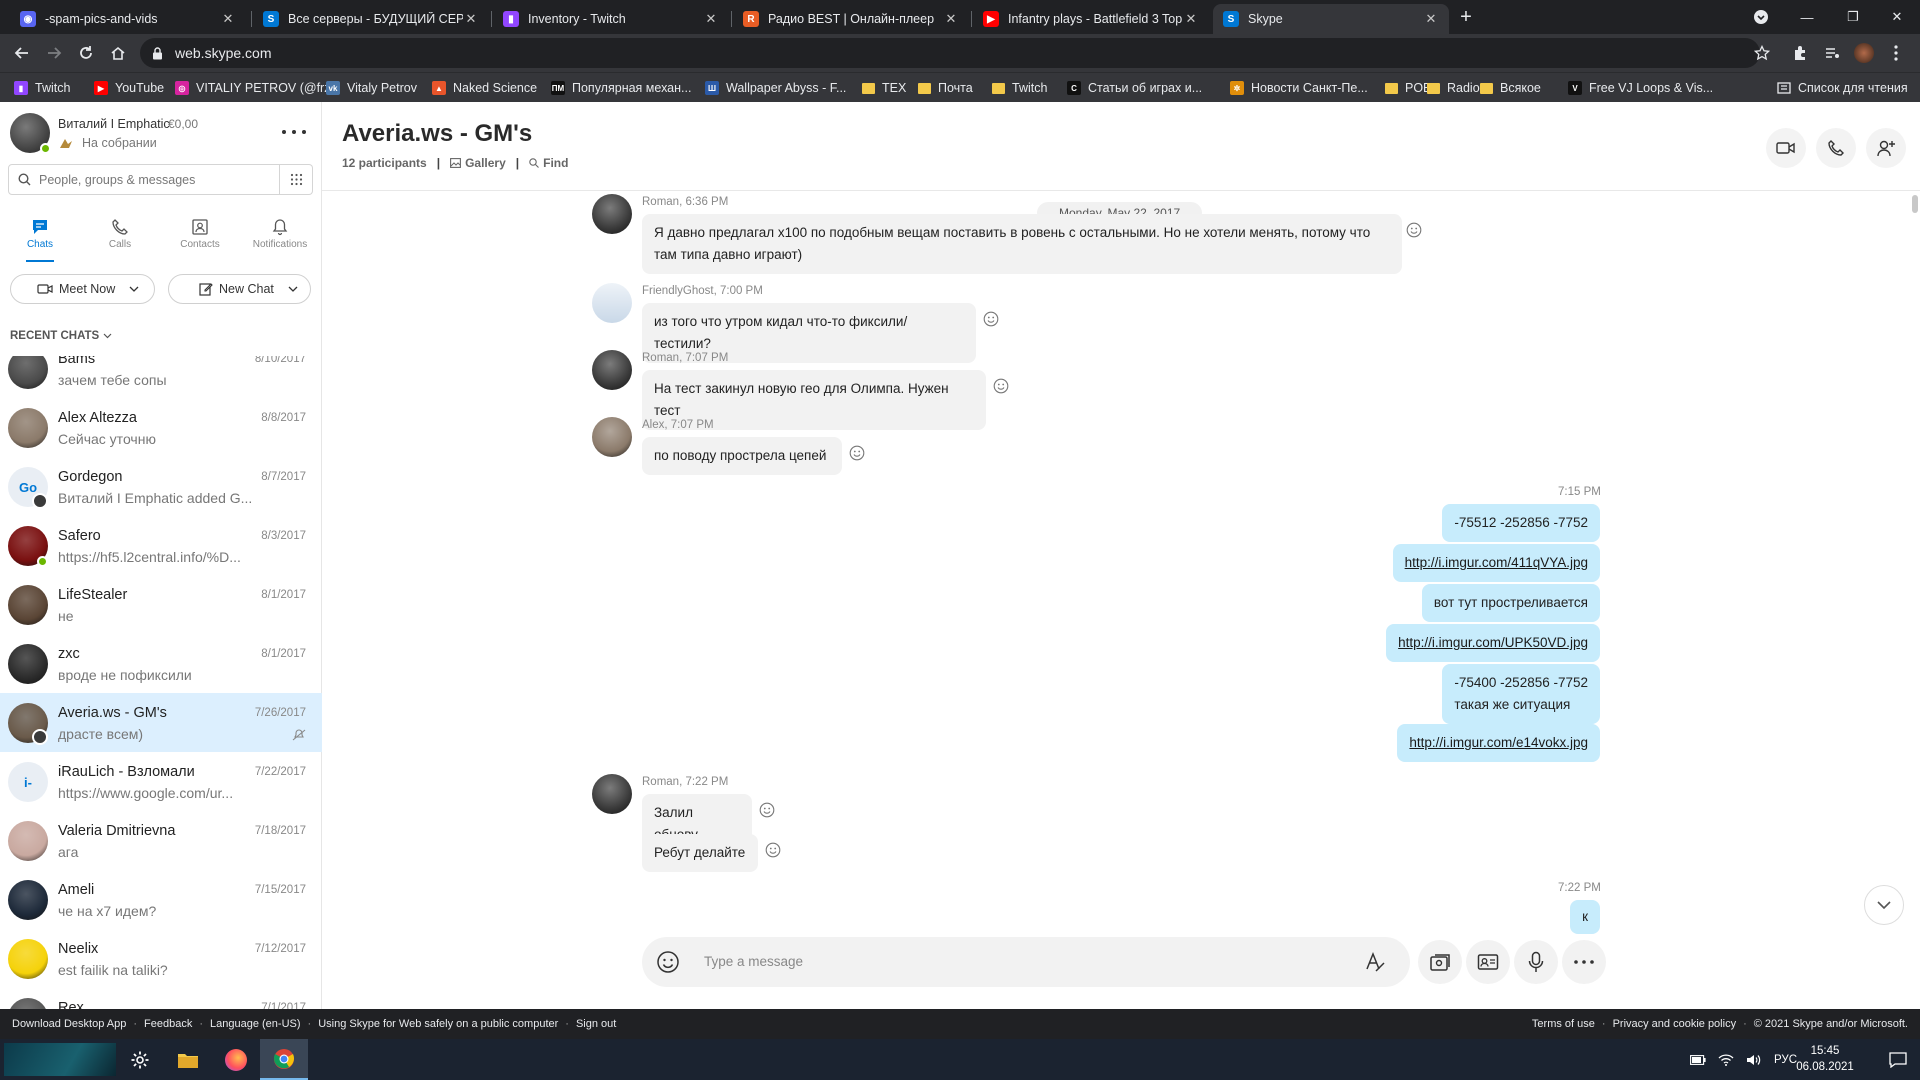 The image size is (1920, 1080). I want to click on share-media-button, so click(1440, 962).